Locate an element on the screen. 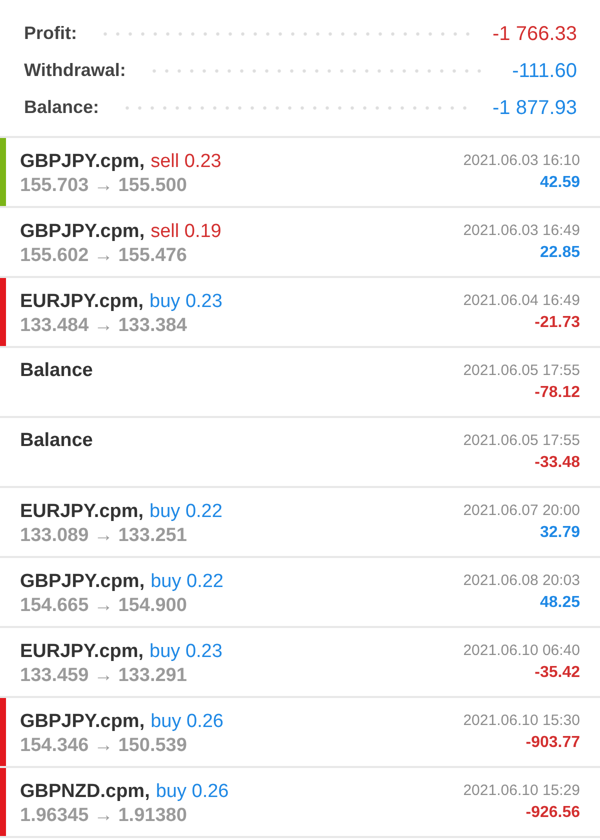 Image resolution: width=600 pixels, height=840 pixels. price-text: 133.484 → 133.384 is located at coordinates (103, 326).